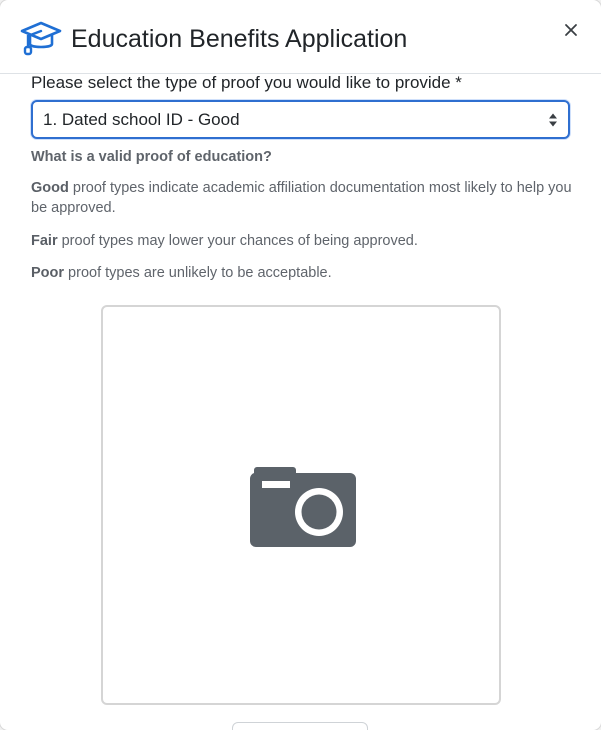 Image resolution: width=601 pixels, height=730 pixels. What do you see at coordinates (44, 241) in the screenshot?
I see `help-fair-label: Fair` at bounding box center [44, 241].